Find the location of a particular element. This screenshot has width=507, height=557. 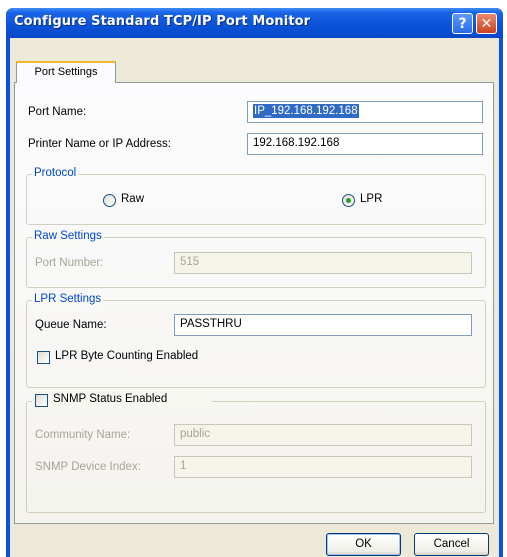

window-title: Configure Standard TCP/IP Port Monitor is located at coordinates (162, 21).